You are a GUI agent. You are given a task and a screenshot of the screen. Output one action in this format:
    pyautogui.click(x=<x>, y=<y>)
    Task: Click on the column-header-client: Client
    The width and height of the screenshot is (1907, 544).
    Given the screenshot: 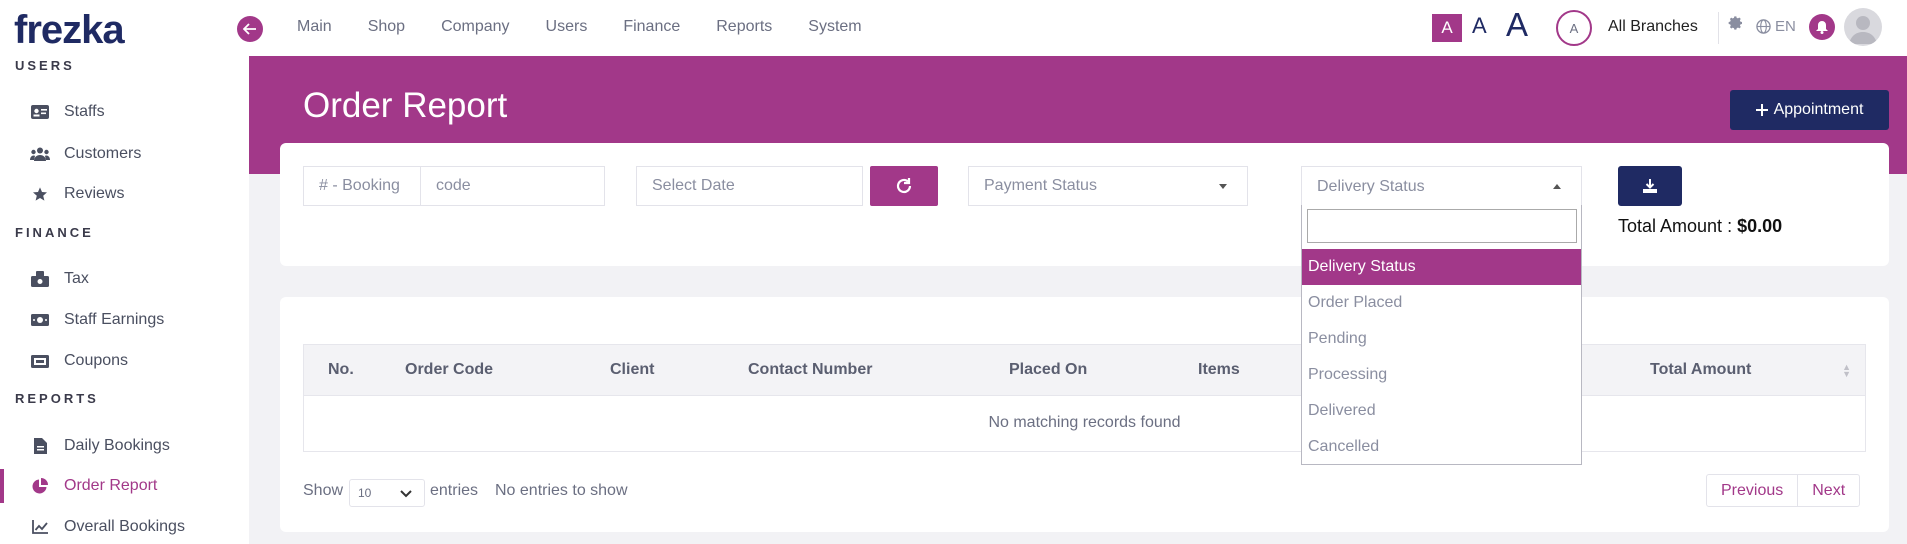 What is the action you would take?
    pyautogui.click(x=632, y=370)
    